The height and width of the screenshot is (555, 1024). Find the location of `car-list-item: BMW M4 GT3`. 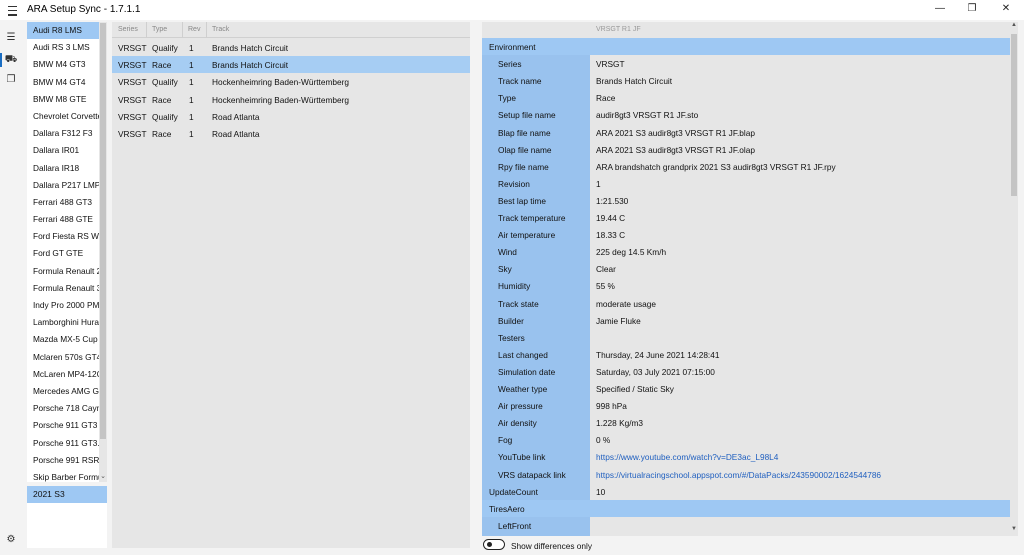

car-list-item: BMW M4 GT3 is located at coordinates (67, 64).